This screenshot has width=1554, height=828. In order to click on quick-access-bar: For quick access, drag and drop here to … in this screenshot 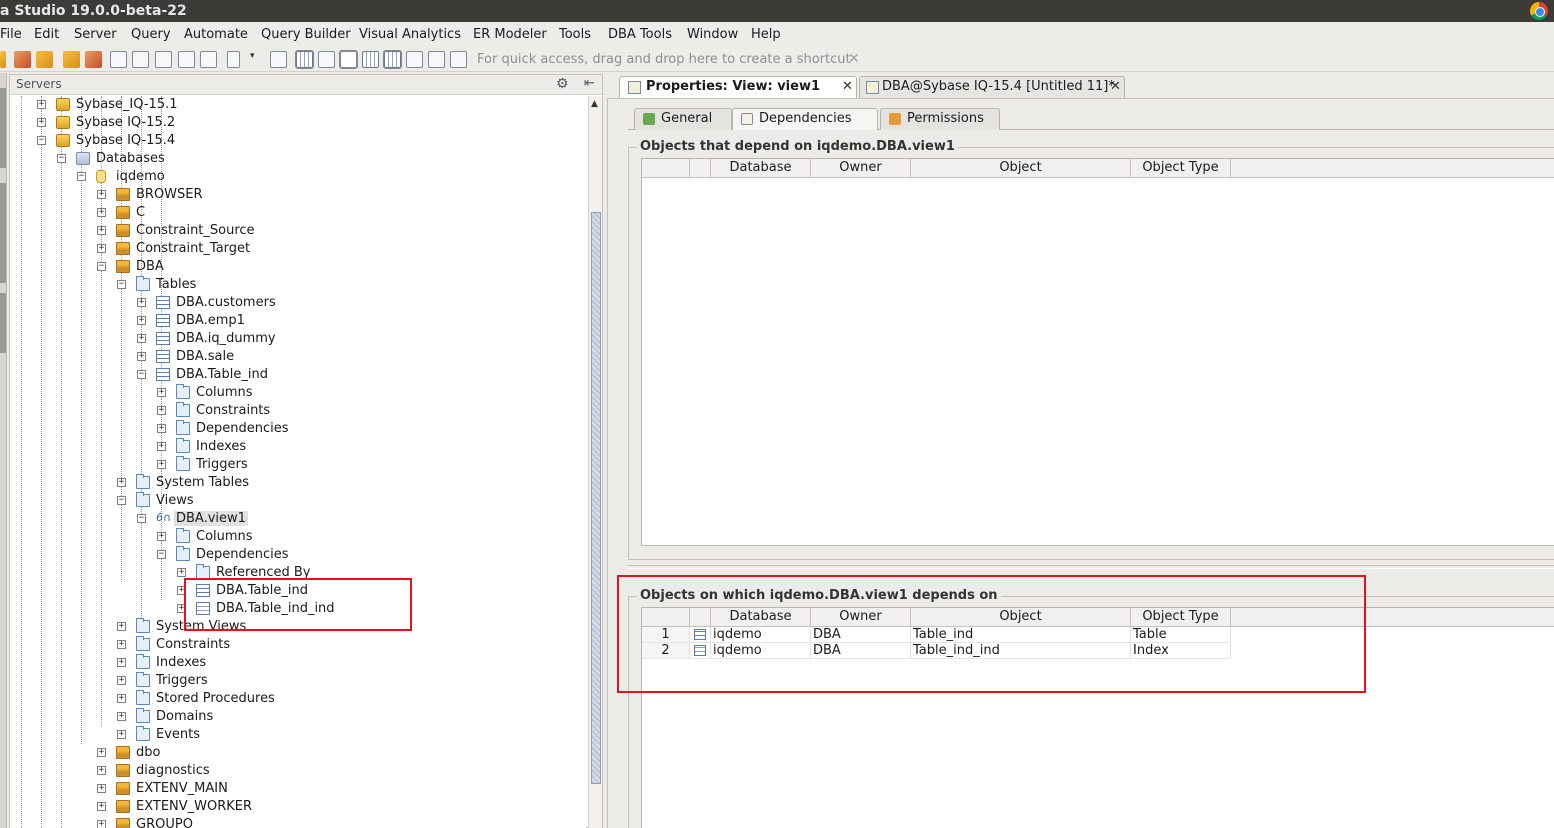, I will do `click(664, 59)`.